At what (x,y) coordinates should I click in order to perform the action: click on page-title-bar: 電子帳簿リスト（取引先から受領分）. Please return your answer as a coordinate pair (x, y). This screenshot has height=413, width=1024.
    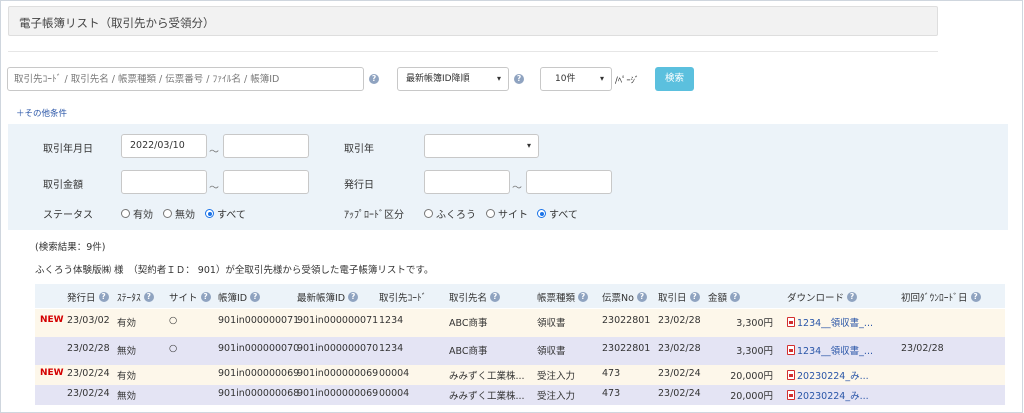
    Looking at the image, I should click on (473, 21).